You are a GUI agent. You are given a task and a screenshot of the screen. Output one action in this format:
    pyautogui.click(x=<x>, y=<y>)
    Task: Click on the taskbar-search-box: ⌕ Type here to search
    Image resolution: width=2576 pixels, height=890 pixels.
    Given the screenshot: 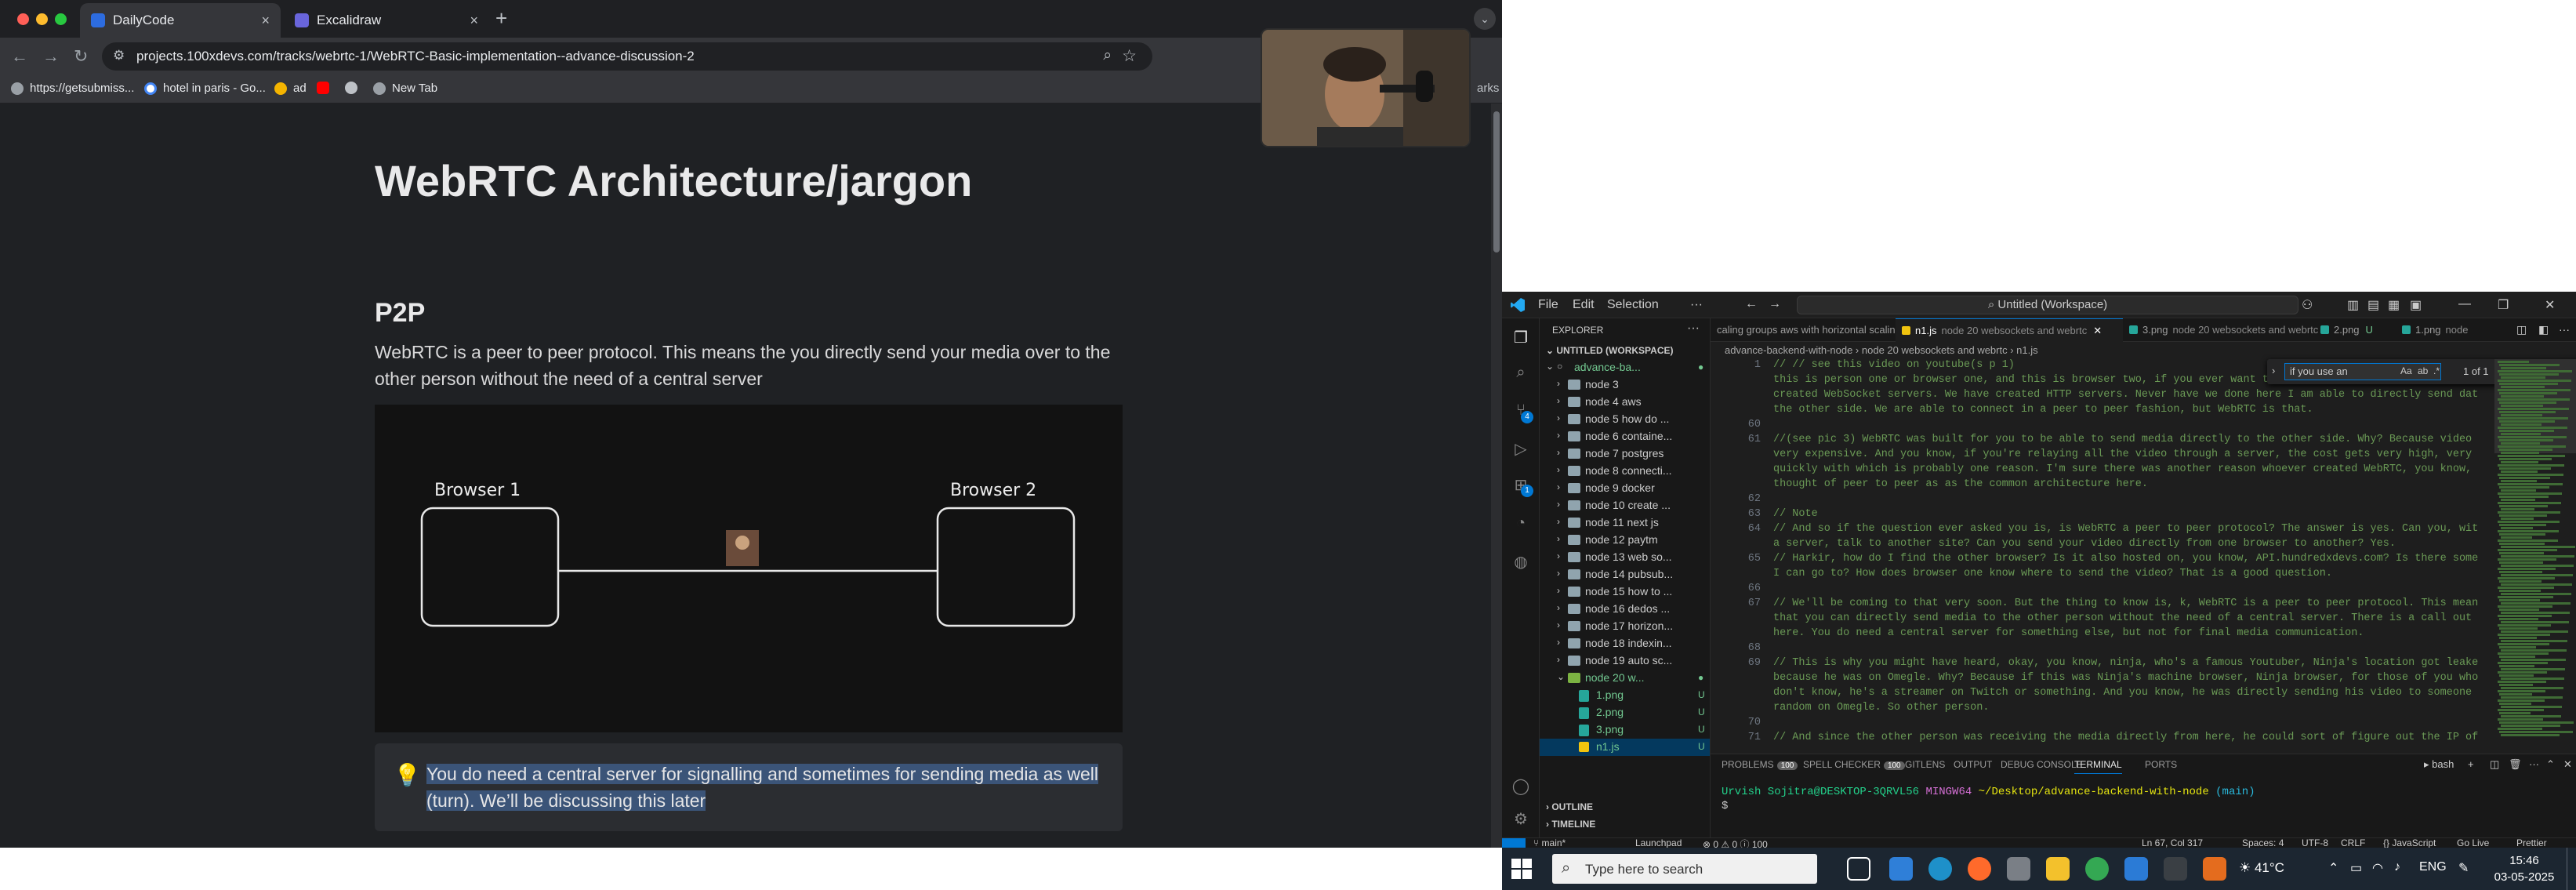 What is the action you would take?
    pyautogui.click(x=1685, y=869)
    